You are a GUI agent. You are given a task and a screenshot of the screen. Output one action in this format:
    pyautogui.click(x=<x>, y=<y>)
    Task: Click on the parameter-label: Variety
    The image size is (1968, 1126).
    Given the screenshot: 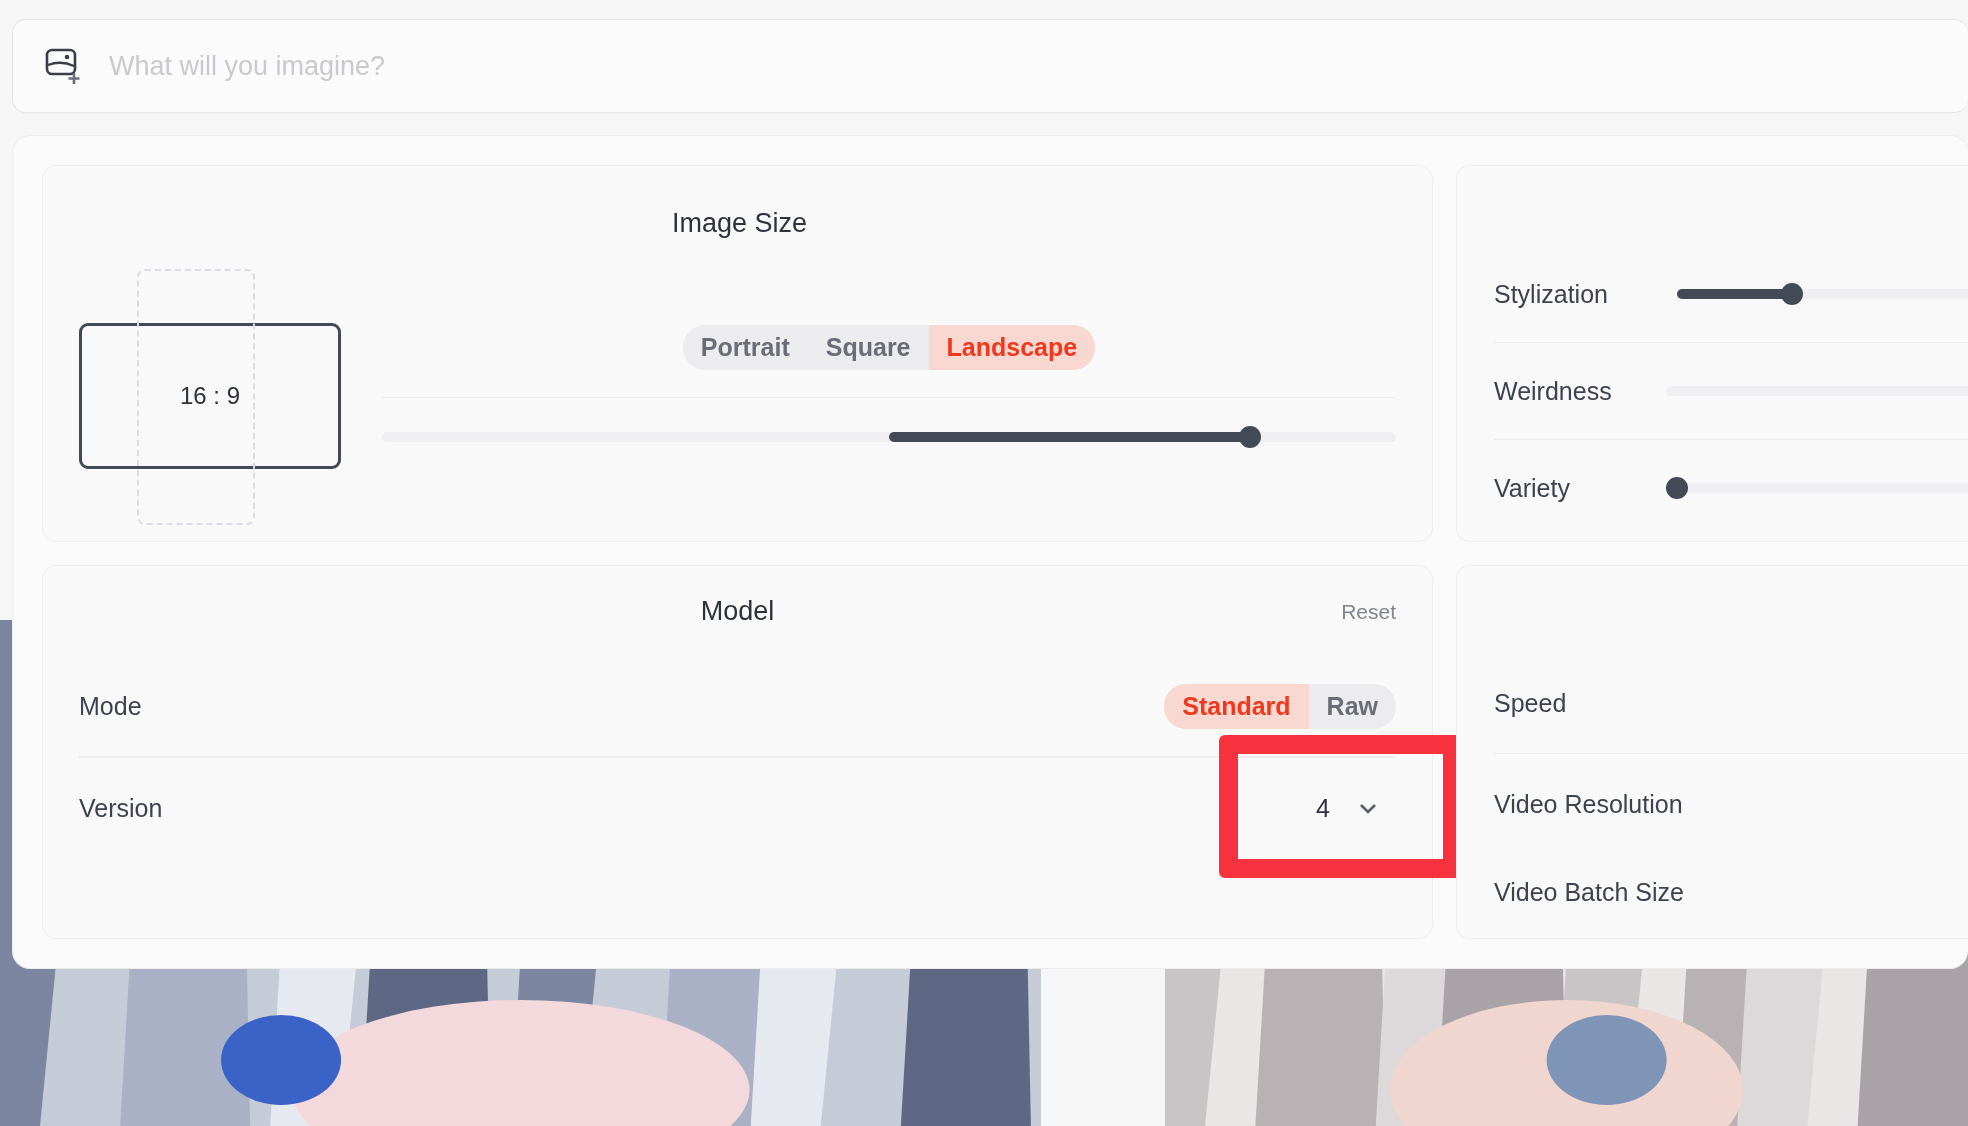 What is the action you would take?
    pyautogui.click(x=1532, y=488)
    